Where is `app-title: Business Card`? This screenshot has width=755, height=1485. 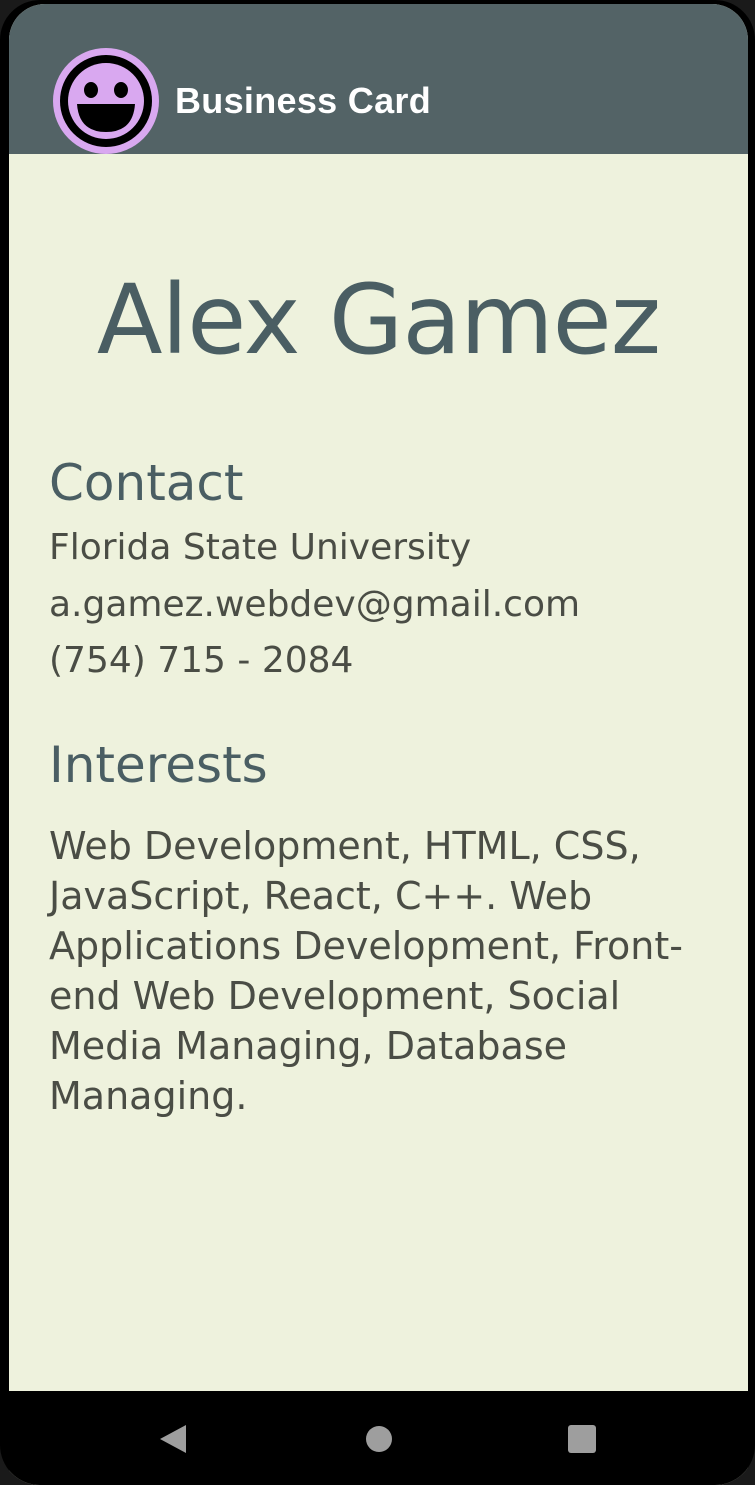
app-title: Business Card is located at coordinates (303, 100).